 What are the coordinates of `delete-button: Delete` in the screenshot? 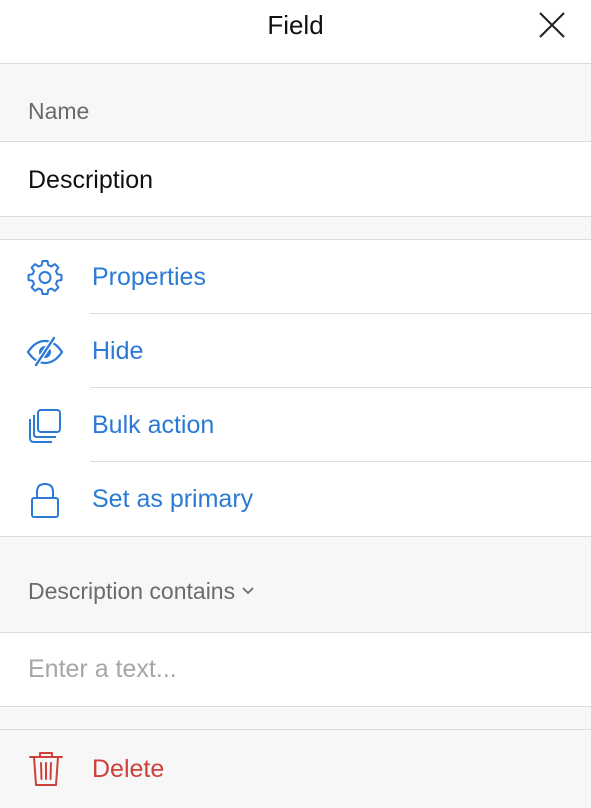 It's located at (295, 763).